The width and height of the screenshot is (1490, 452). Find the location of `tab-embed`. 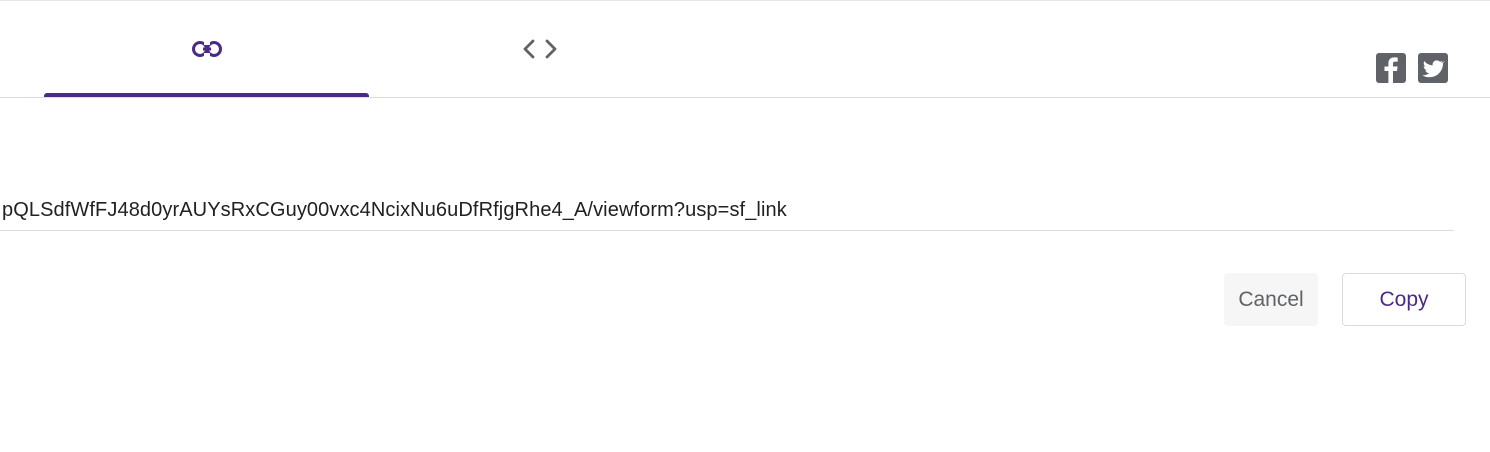

tab-embed is located at coordinates (540, 49).